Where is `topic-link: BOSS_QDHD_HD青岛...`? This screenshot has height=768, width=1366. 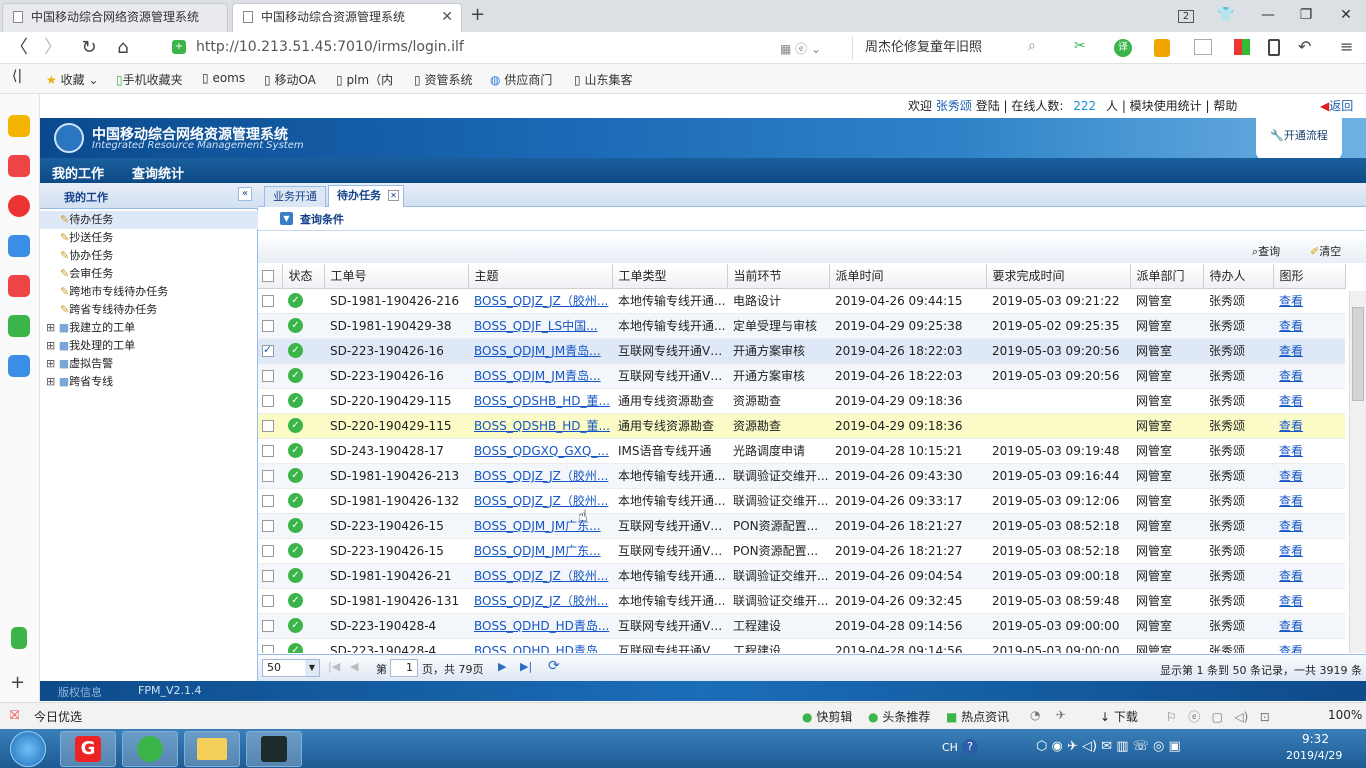
topic-link: BOSS_QDHD_HD青岛... is located at coordinates (540, 645).